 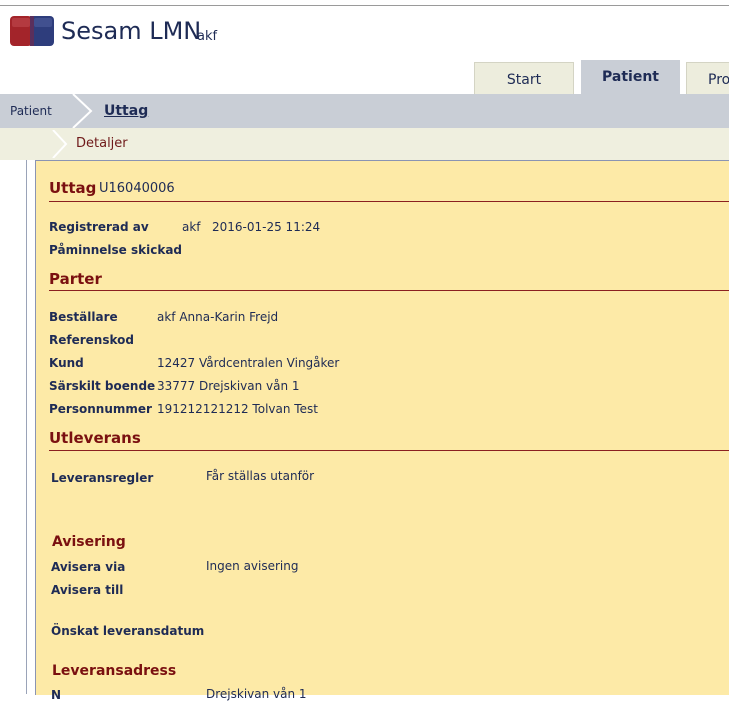 What do you see at coordinates (256, 694) in the screenshot?
I see `leveransadress-partial-value: Drejskivan vån 1` at bounding box center [256, 694].